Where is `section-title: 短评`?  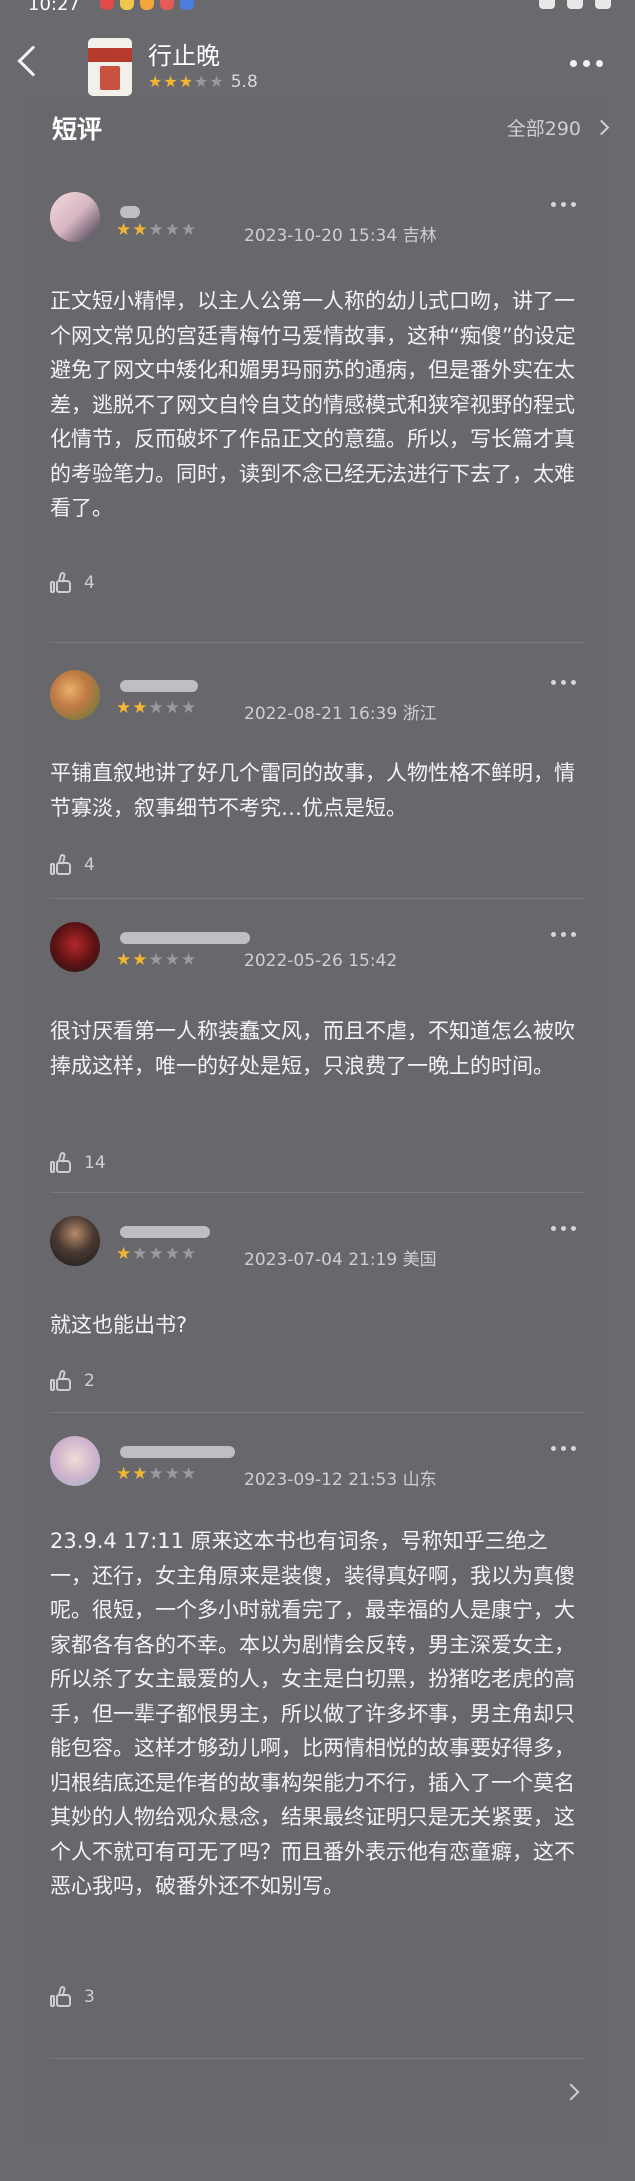 section-title: 短评 is located at coordinates (77, 129).